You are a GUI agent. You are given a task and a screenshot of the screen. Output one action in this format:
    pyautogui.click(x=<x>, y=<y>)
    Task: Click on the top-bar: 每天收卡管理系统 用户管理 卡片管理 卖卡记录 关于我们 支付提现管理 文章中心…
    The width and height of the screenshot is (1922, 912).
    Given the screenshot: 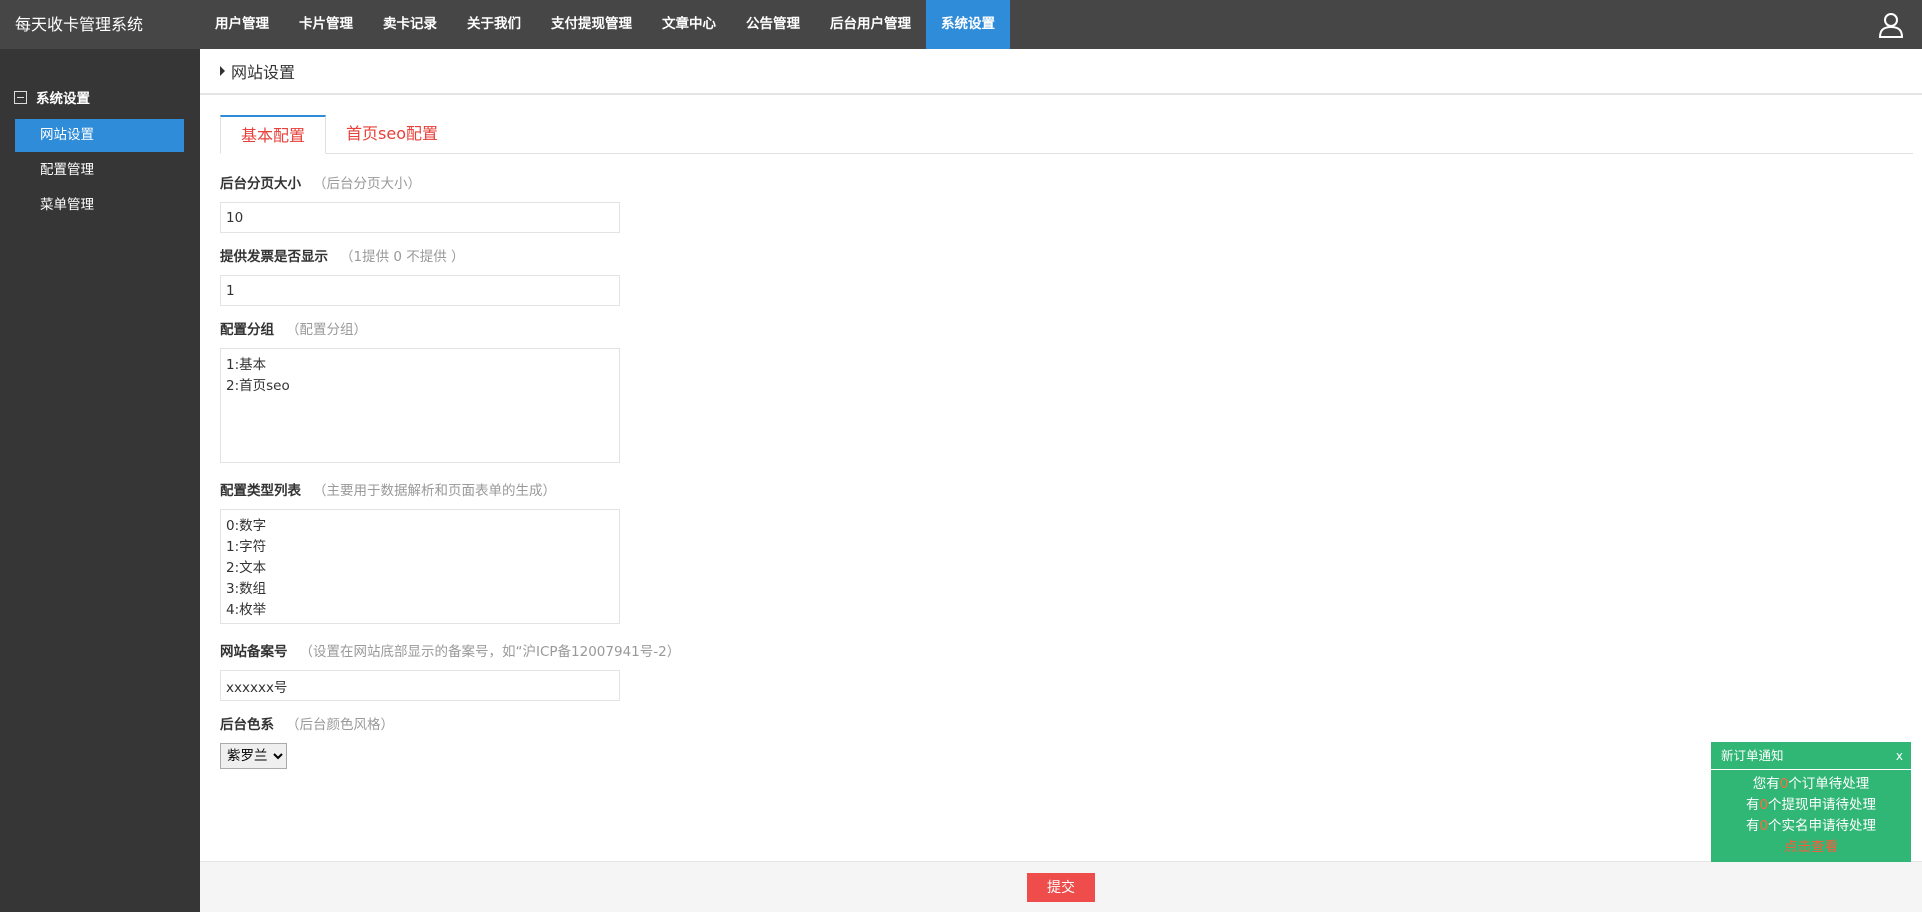 What is the action you would take?
    pyautogui.click(x=961, y=24)
    